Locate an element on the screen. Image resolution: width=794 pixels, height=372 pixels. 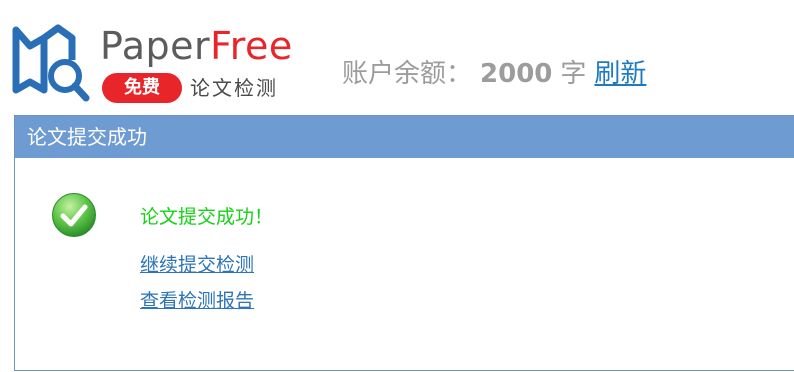
refresh-link: 刷新 is located at coordinates (620, 74).